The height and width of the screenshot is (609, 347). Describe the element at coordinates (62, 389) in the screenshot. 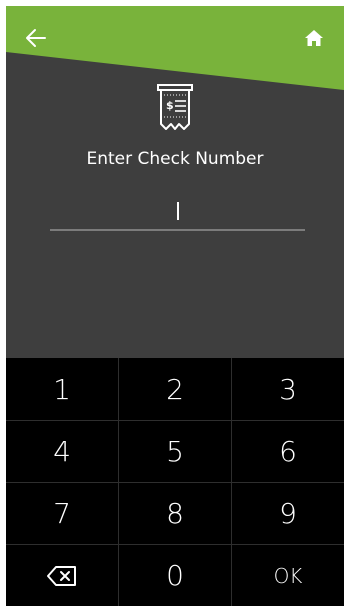

I see `key-1: 1` at that location.